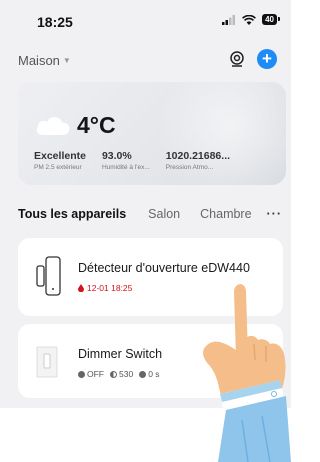 The image size is (320, 462). I want to click on status-icons: 40, so click(251, 19).